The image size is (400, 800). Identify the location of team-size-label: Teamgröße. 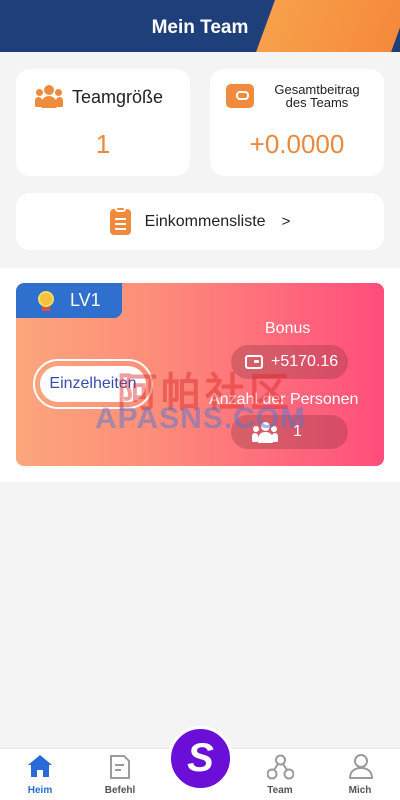
(118, 96).